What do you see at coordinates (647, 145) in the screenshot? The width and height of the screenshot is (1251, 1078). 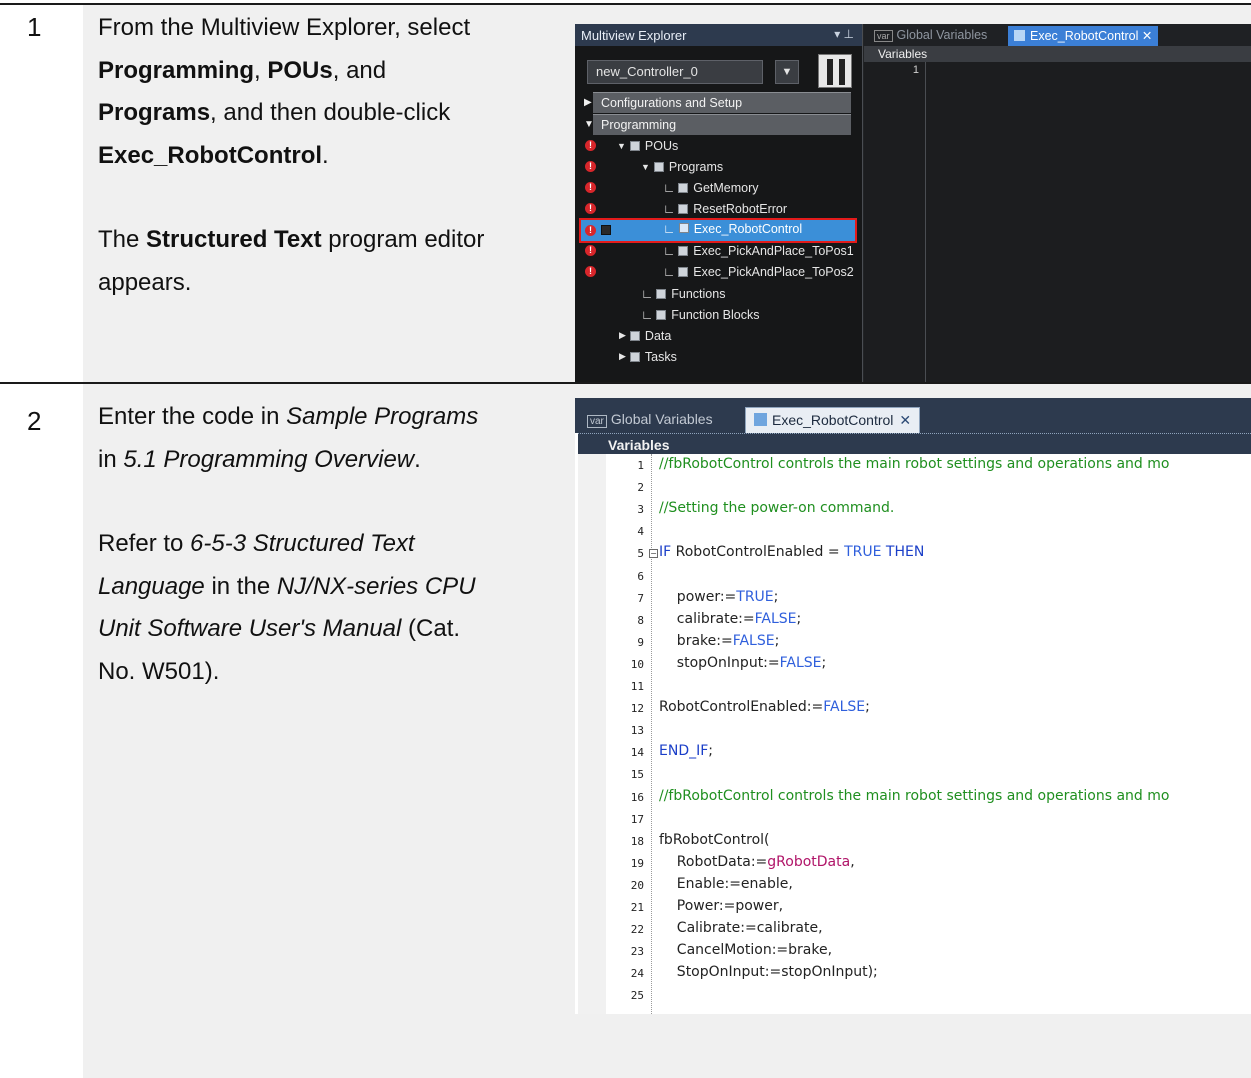 I see `tree-item-pous: ▼ POUs` at bounding box center [647, 145].